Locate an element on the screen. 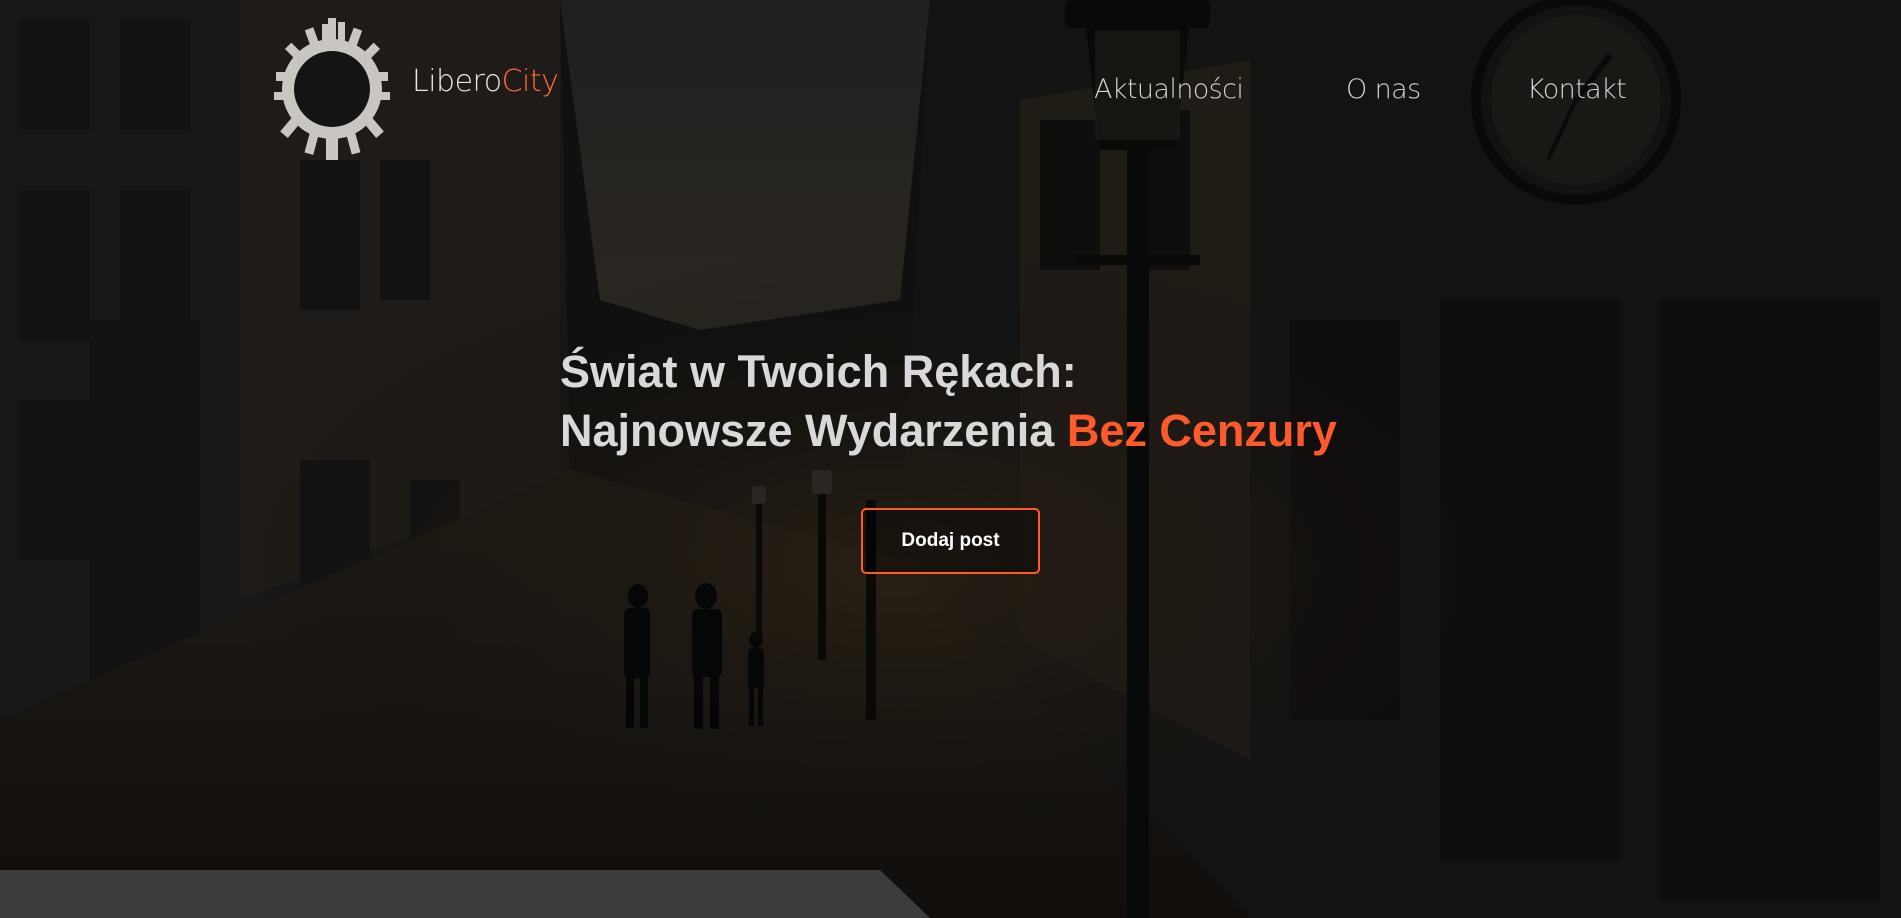 This screenshot has height=918, width=1901. bottom-section-edge is located at coordinates (465, 894).